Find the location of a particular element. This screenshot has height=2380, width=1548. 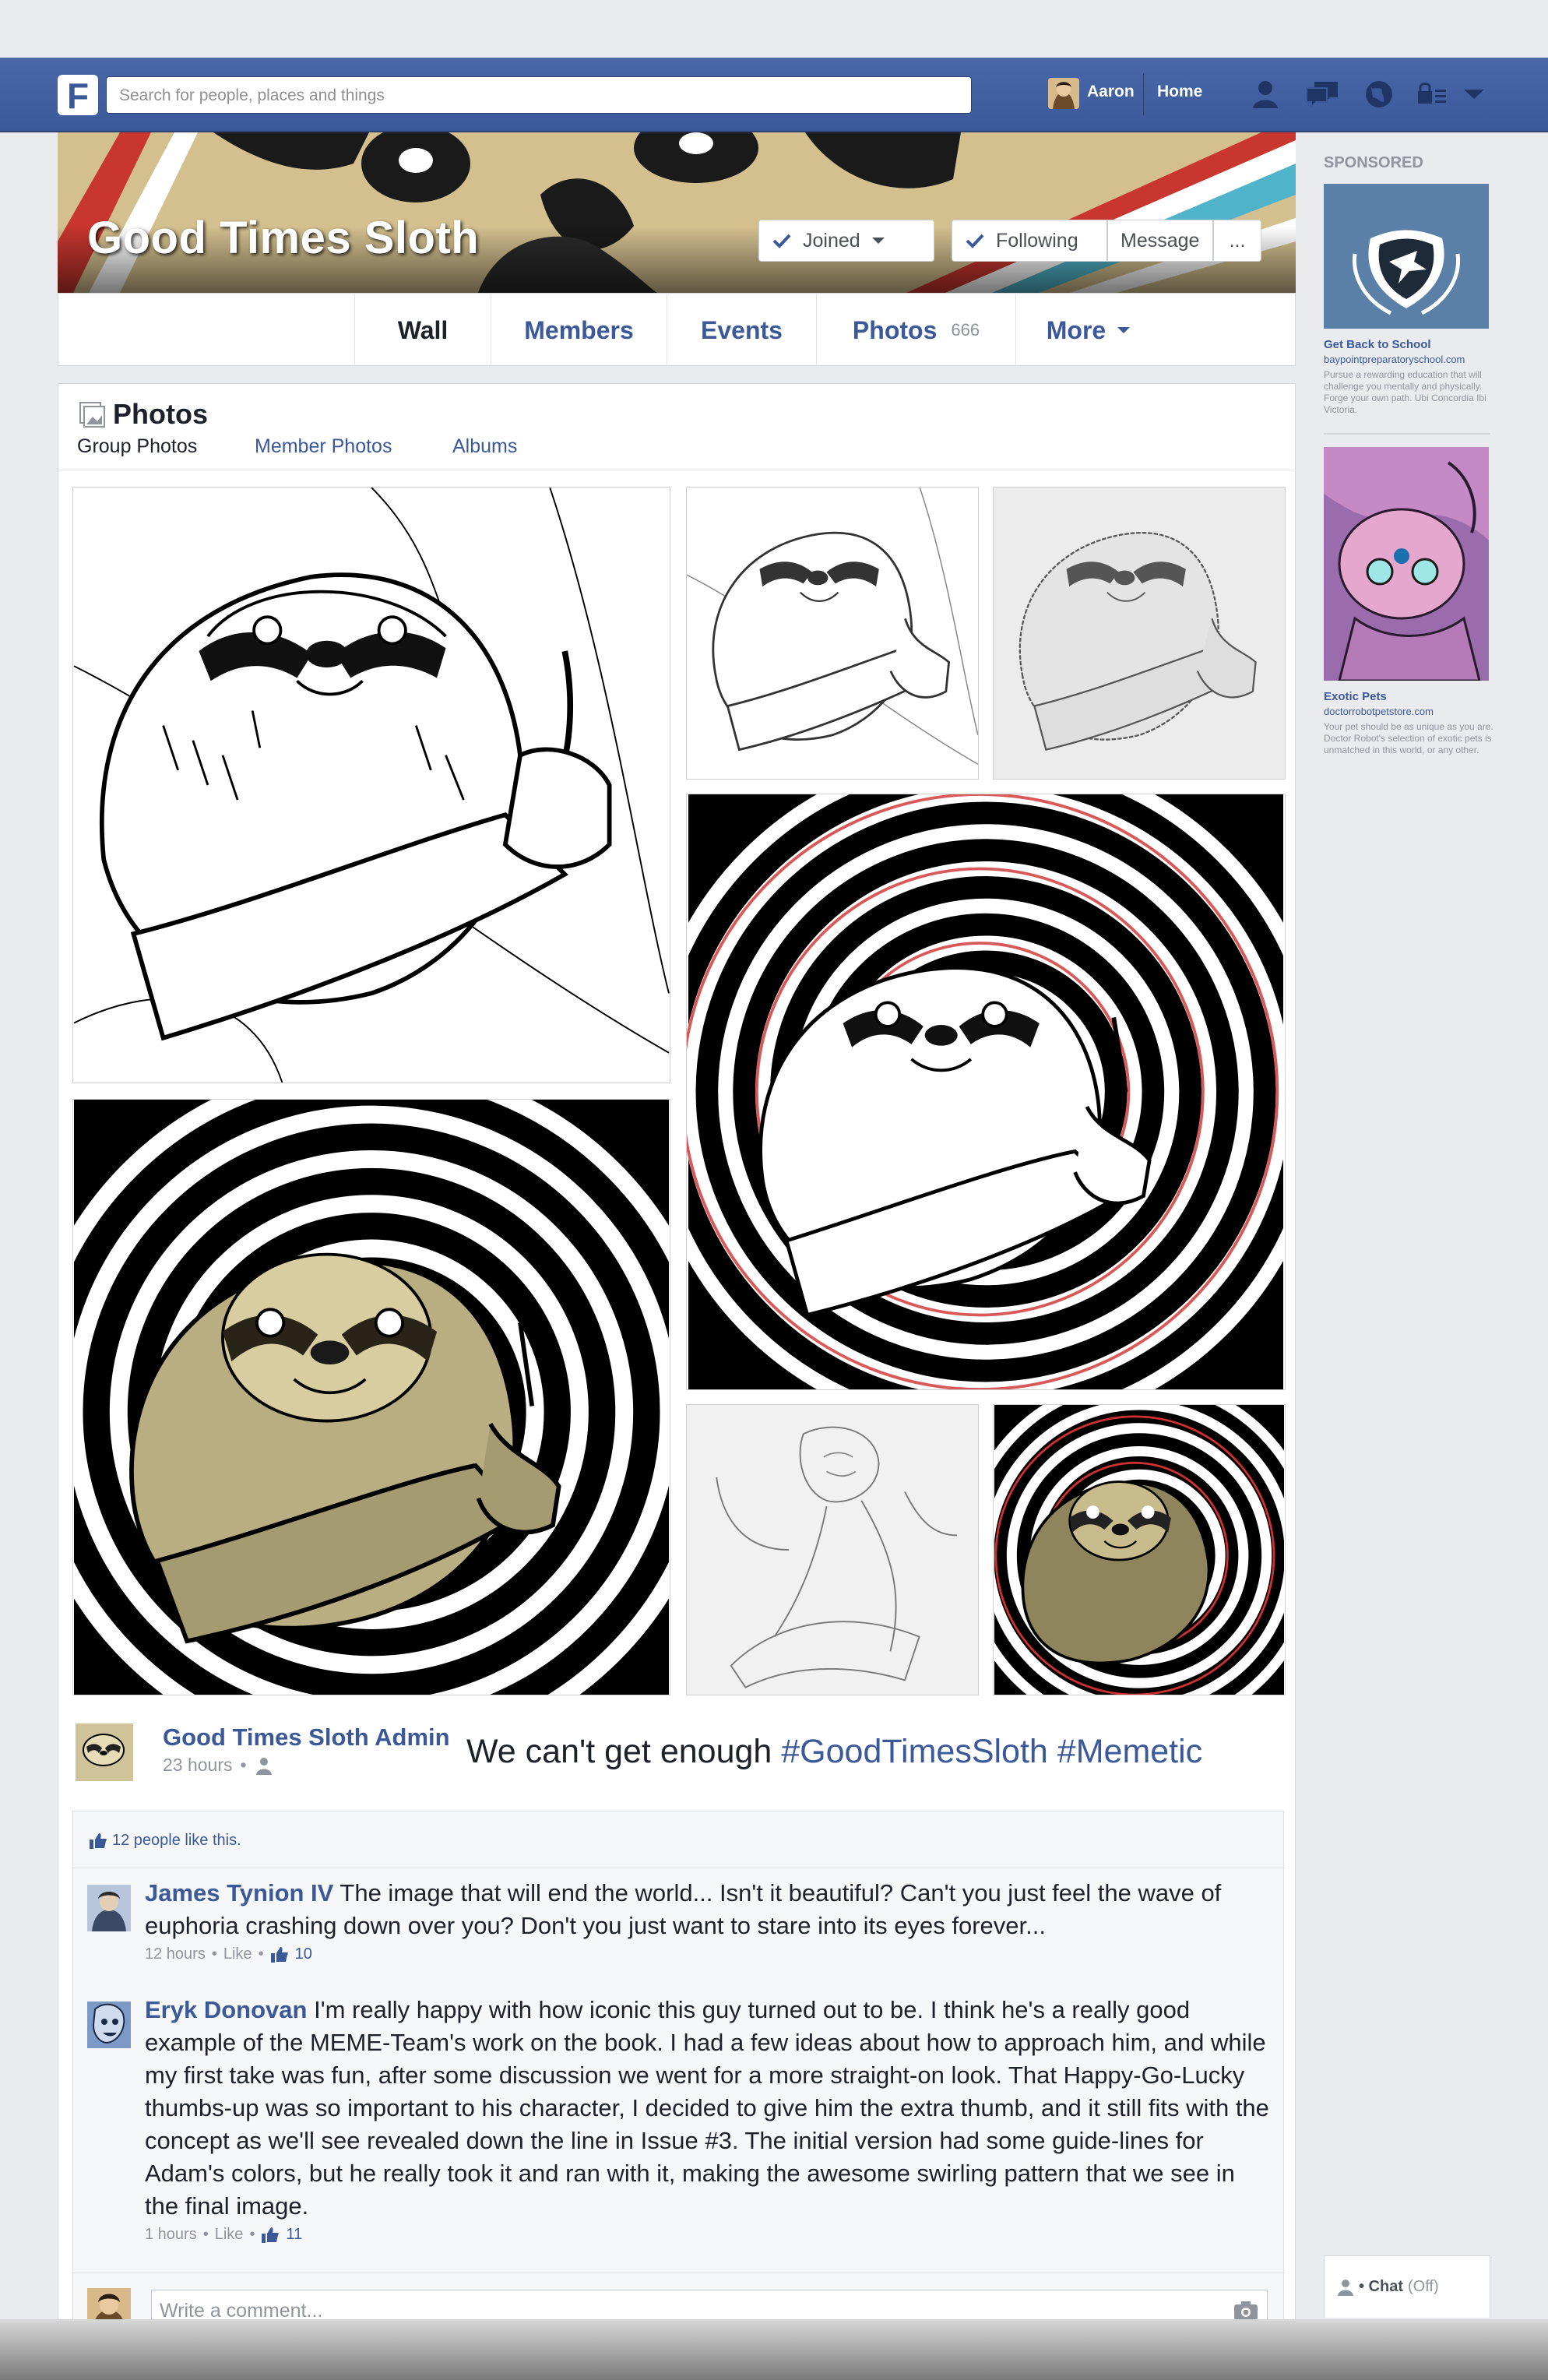

comment-time: 1 hours is located at coordinates (171, 2235).